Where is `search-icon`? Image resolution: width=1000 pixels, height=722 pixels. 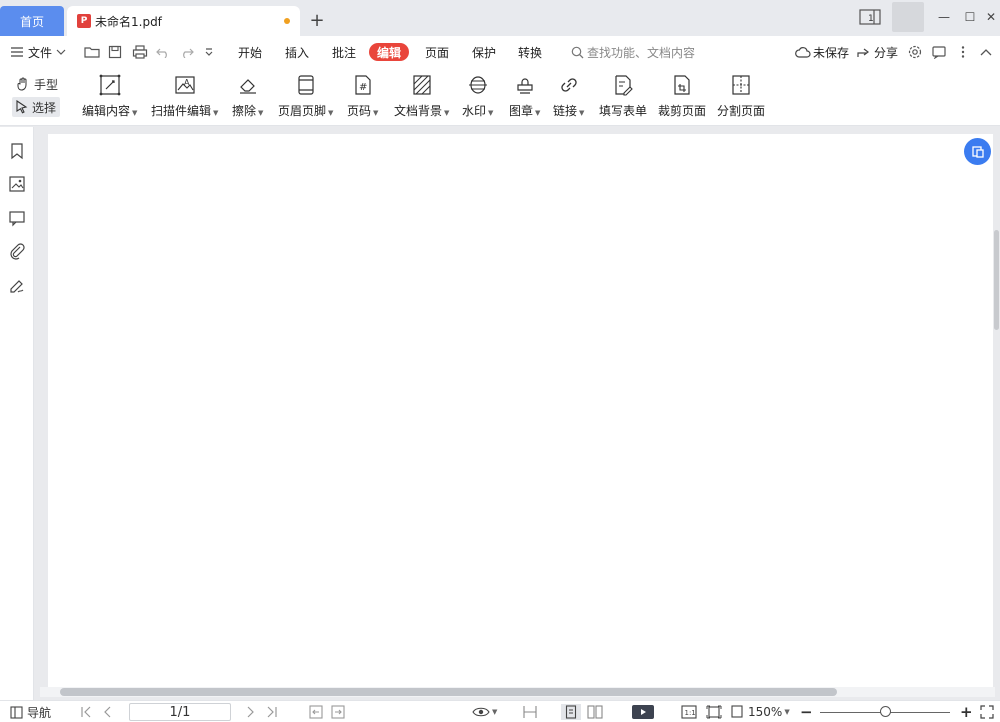 search-icon is located at coordinates (577, 52).